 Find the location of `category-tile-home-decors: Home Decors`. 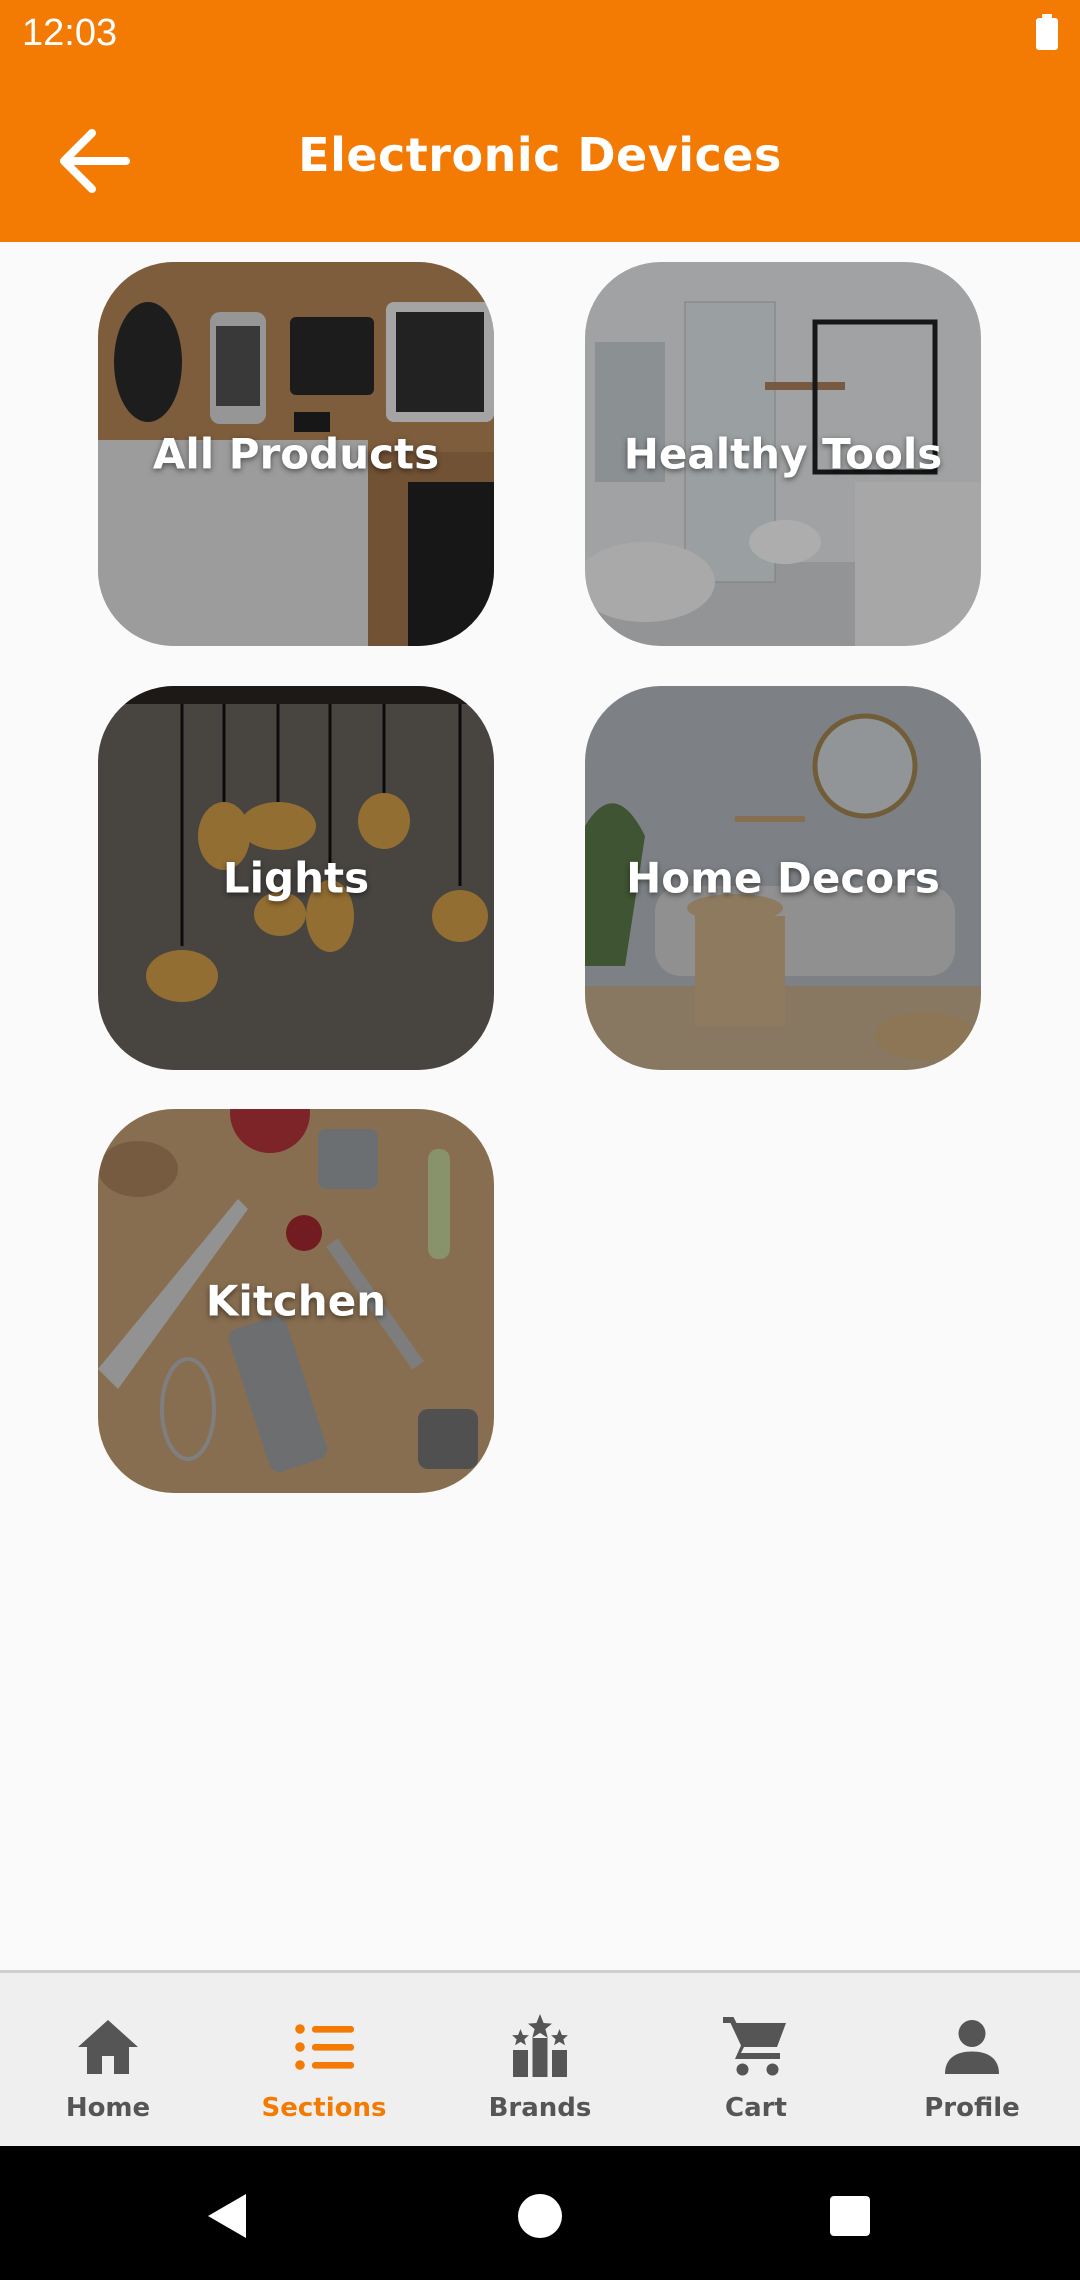

category-tile-home-decors: Home Decors is located at coordinates (783, 878).